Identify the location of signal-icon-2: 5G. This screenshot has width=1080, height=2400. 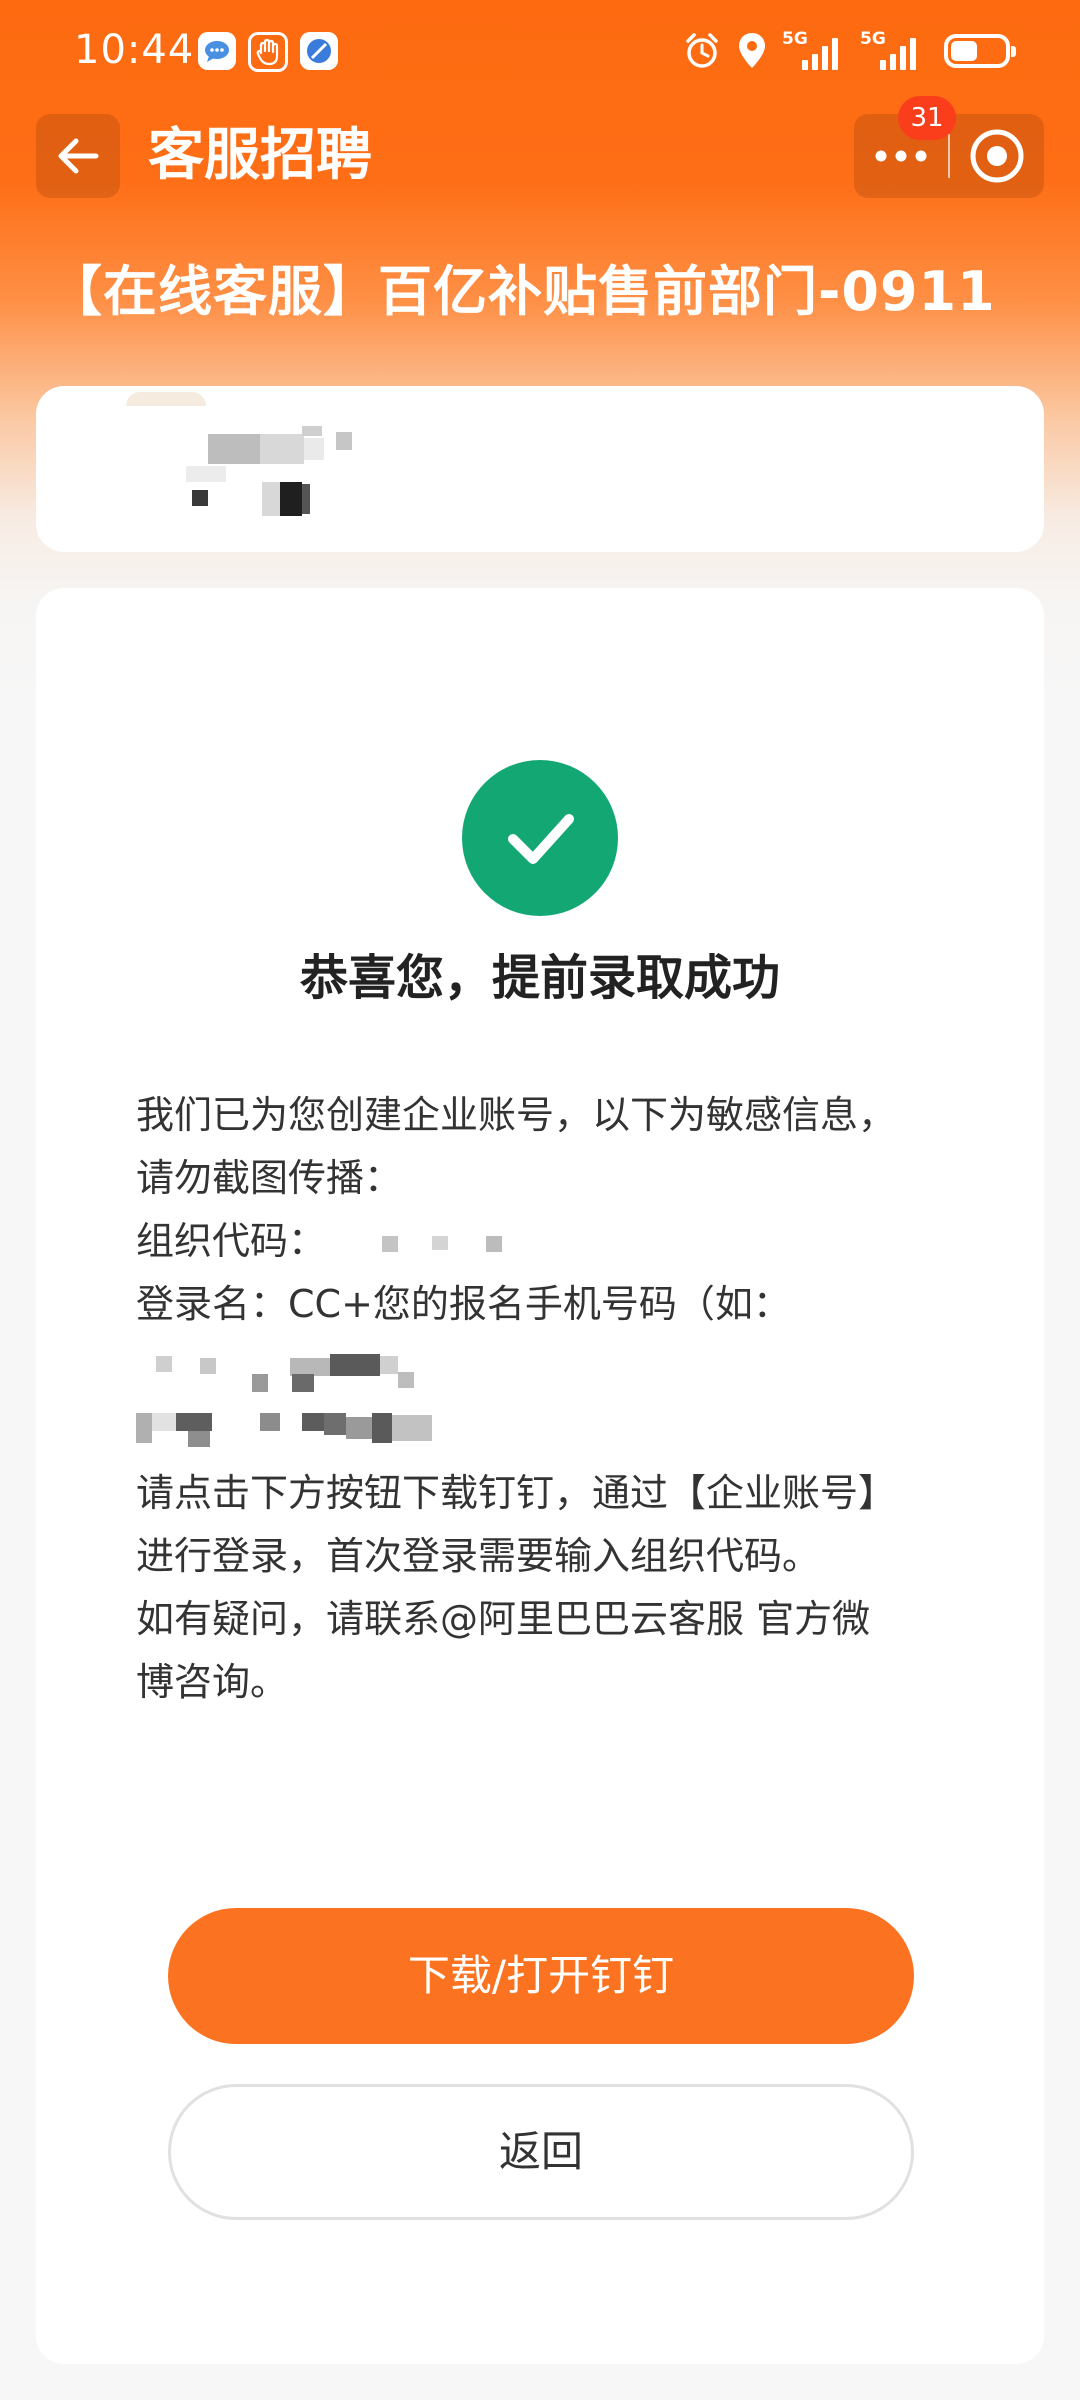
(892, 51).